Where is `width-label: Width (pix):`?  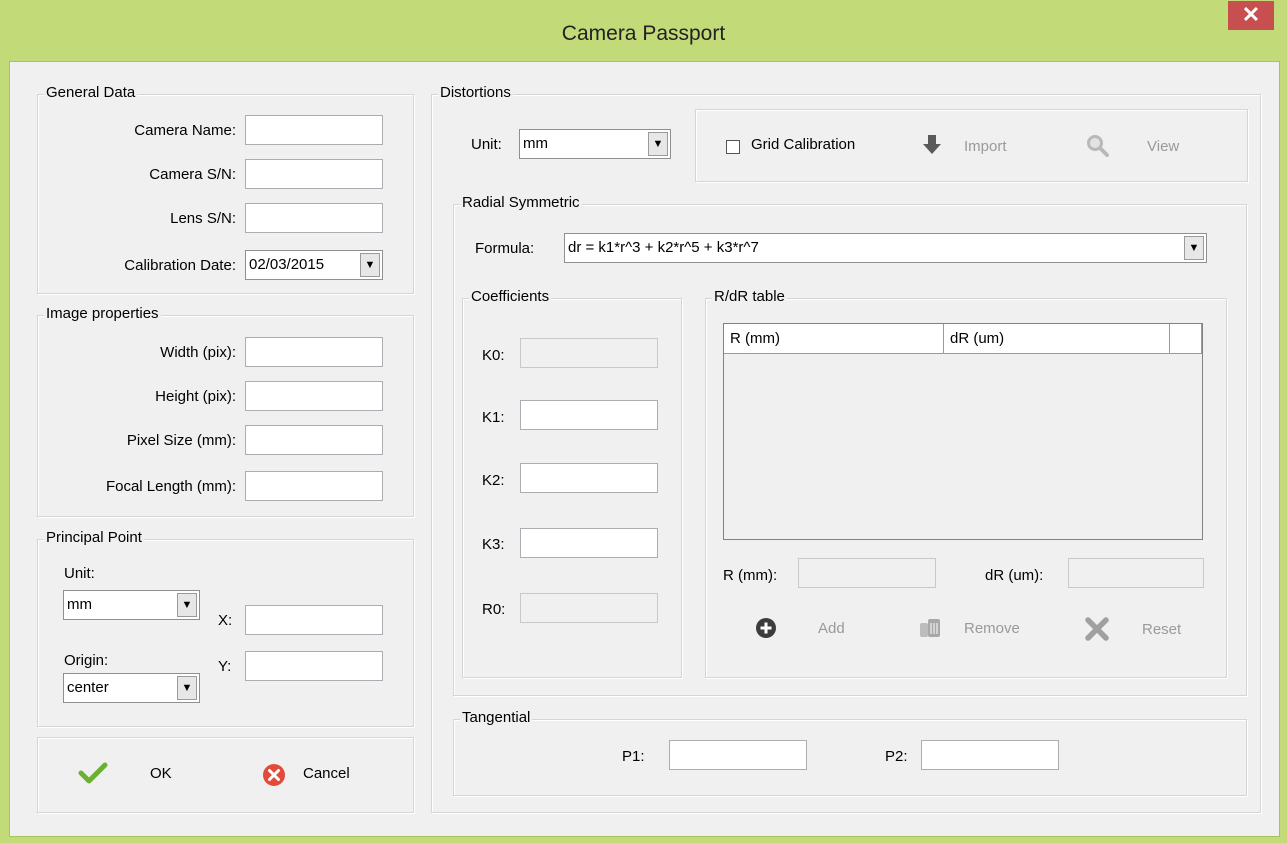 width-label: Width (pix): is located at coordinates (198, 352).